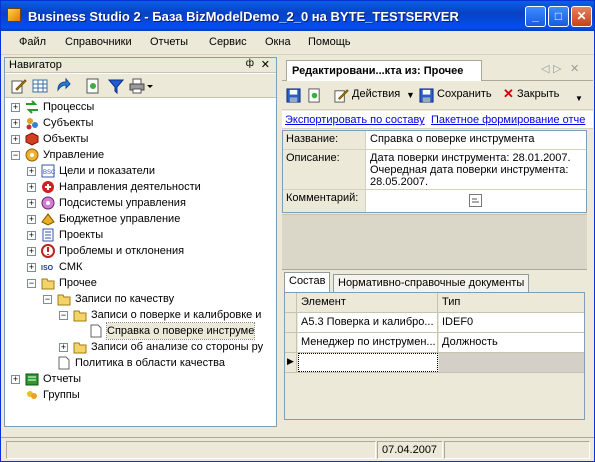  I want to click on current-row-icon: ▶, so click(290, 361).